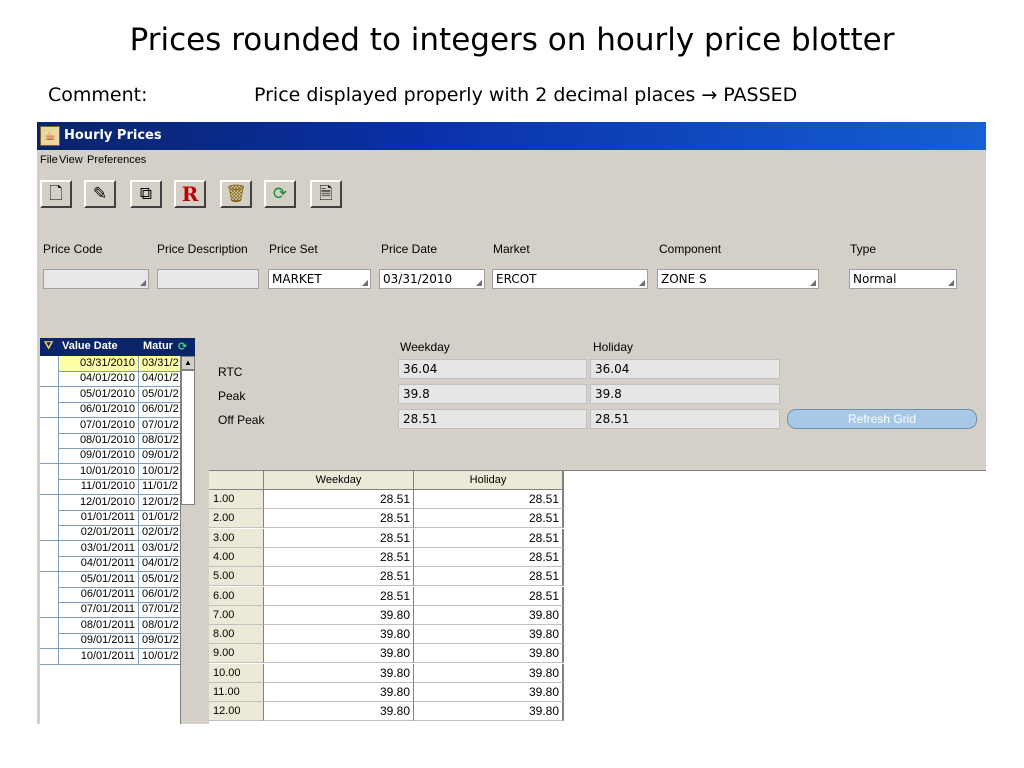  What do you see at coordinates (903, 279) in the screenshot?
I see `type-field: Normal ◢` at bounding box center [903, 279].